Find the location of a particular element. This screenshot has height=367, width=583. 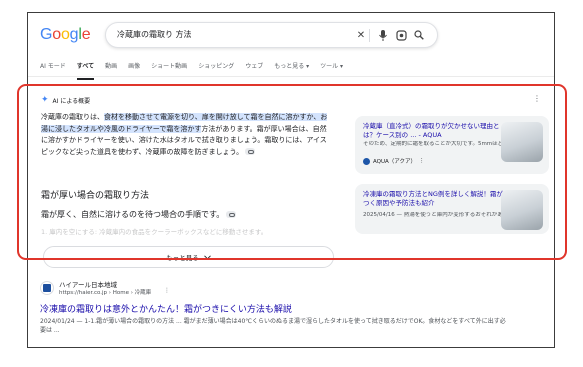

source-site: AQUA（アクア） ⋮ is located at coordinates (394, 161).